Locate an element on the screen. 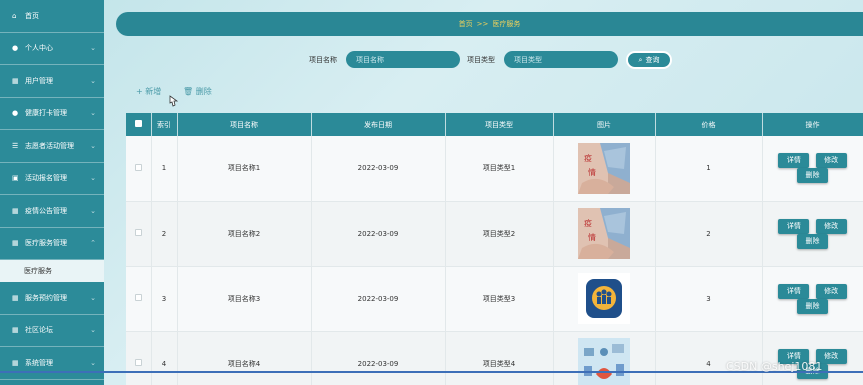 The height and width of the screenshot is (385, 863). table-row: 2 项目名称2 2022-03-09 项目类型2 疫 情 2 详情 修改 删除 is located at coordinates (494, 234).